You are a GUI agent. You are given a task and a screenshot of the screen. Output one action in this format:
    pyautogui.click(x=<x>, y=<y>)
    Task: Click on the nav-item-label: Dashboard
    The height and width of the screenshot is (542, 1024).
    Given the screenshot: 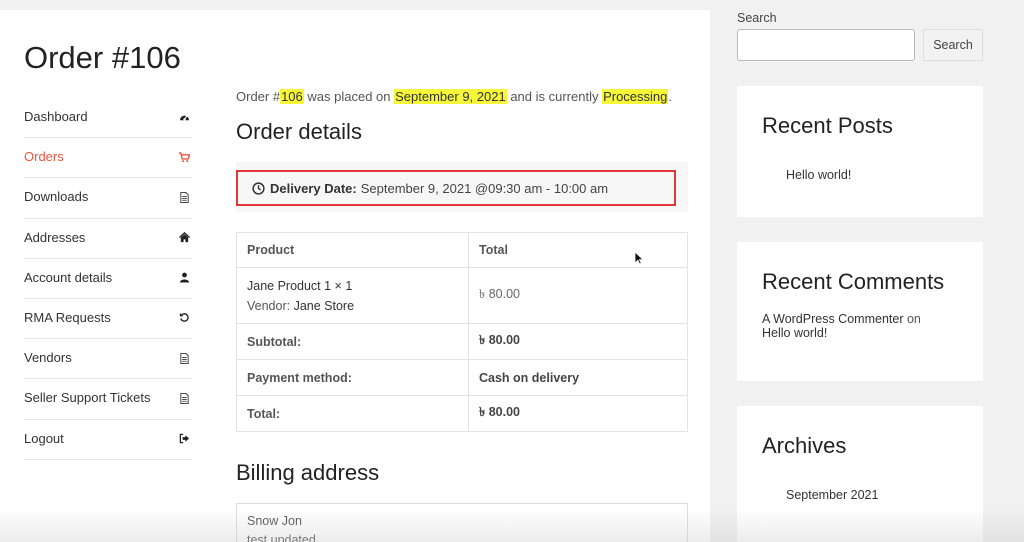 What is the action you would take?
    pyautogui.click(x=56, y=116)
    